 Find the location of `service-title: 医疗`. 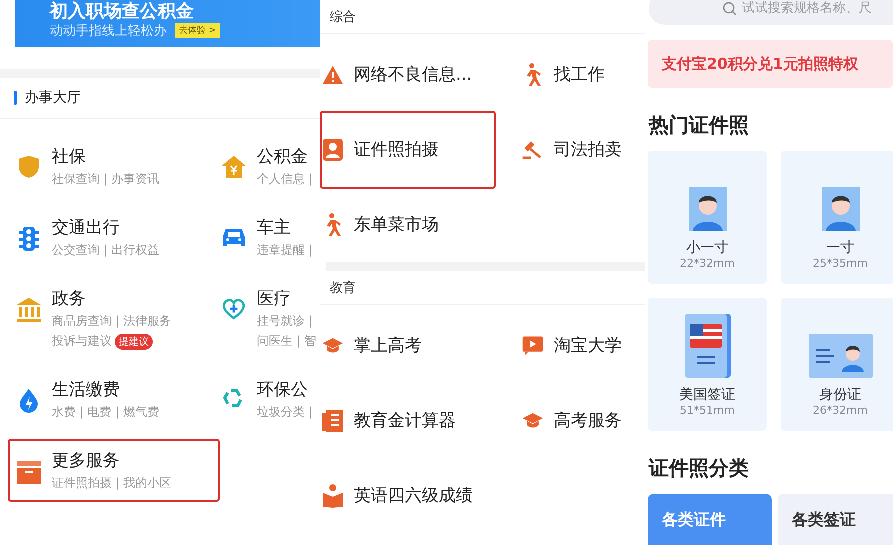

service-title: 医疗 is located at coordinates (274, 299).